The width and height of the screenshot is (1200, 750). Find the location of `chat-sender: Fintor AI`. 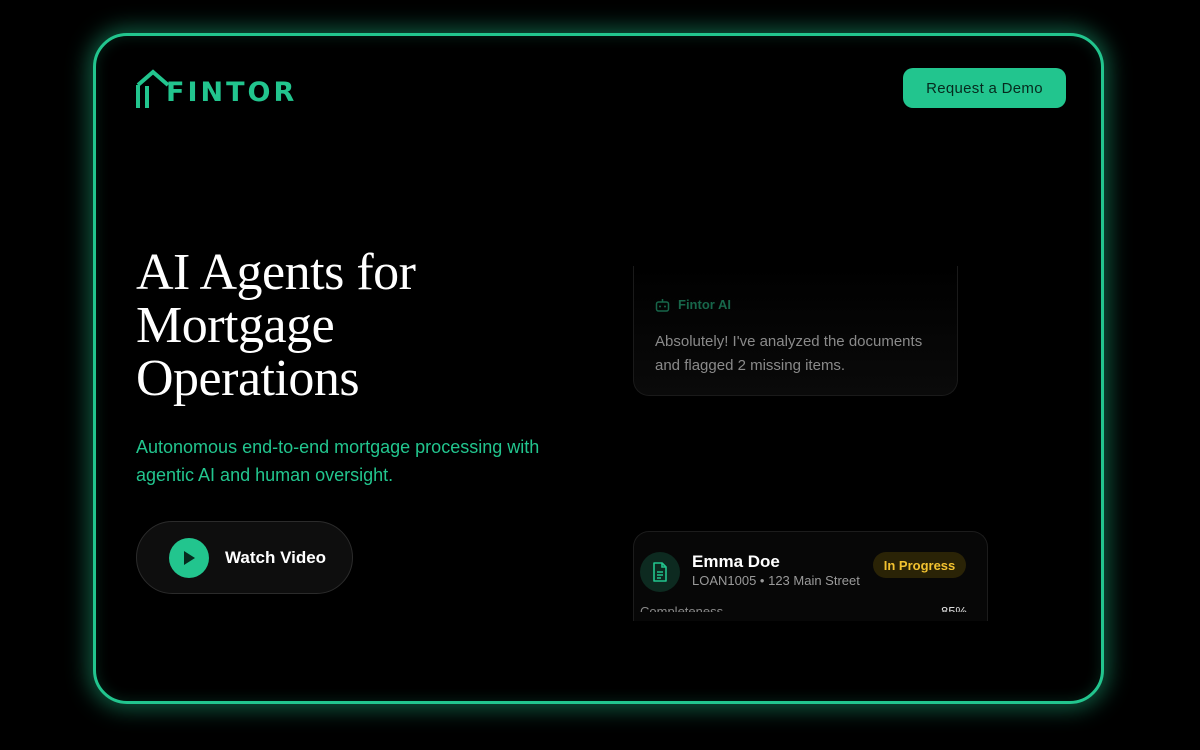

chat-sender: Fintor AI is located at coordinates (693, 304).